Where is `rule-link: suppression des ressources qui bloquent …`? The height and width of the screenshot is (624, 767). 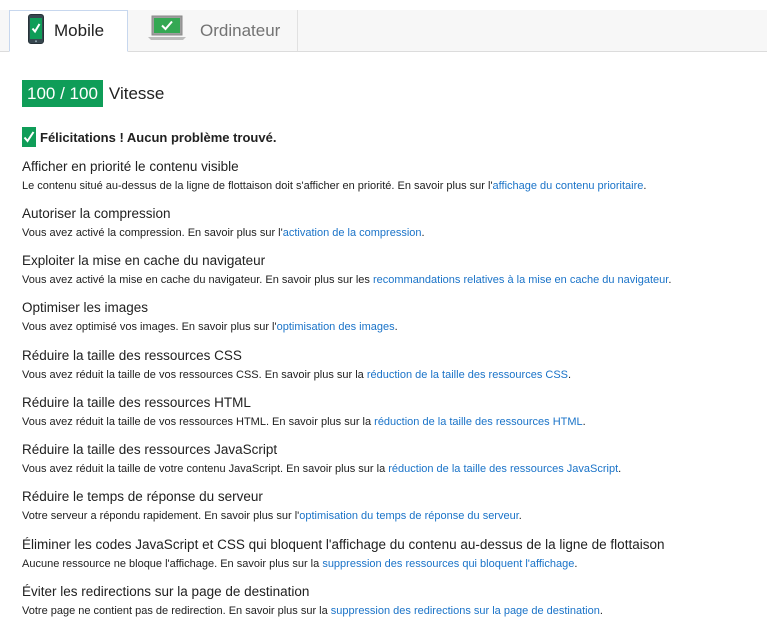
rule-link: suppression des ressources qui bloquent … is located at coordinates (448, 564).